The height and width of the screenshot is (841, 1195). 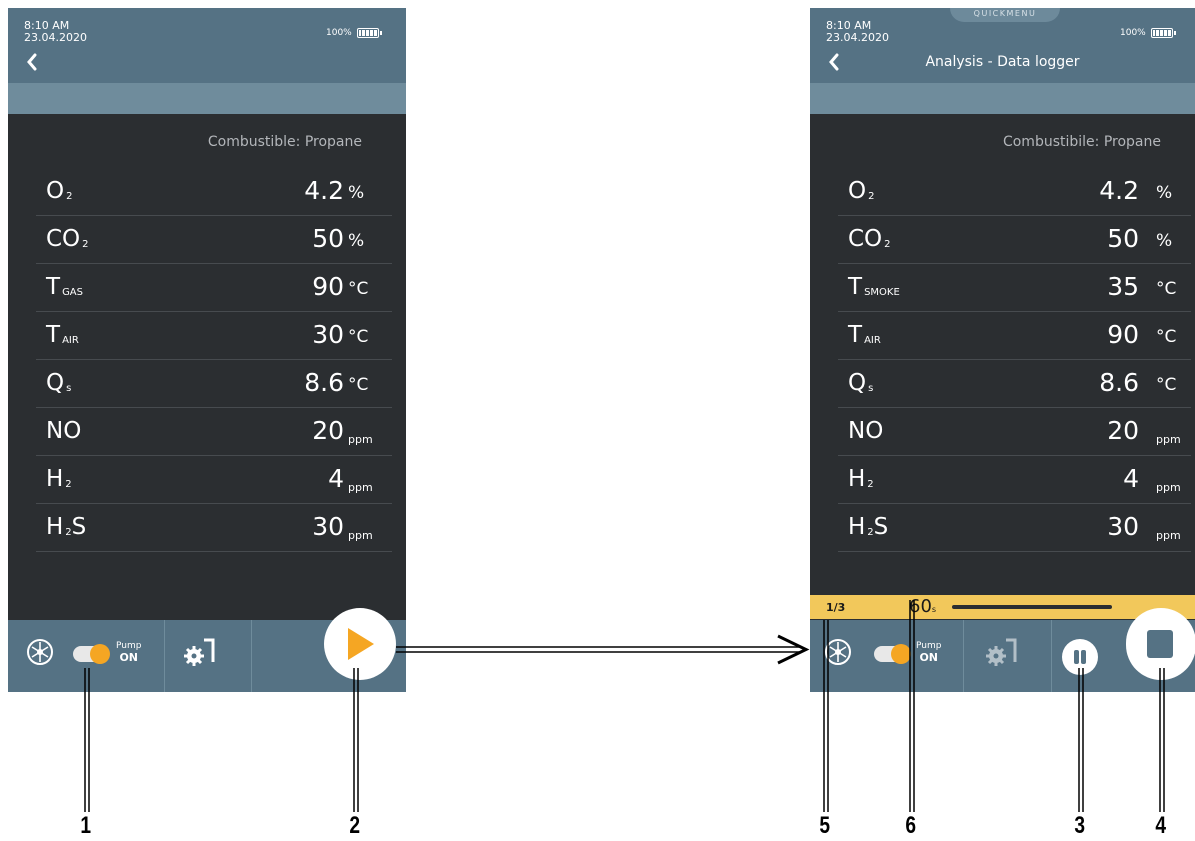 I want to click on callout-2: 2, so click(x=355, y=825).